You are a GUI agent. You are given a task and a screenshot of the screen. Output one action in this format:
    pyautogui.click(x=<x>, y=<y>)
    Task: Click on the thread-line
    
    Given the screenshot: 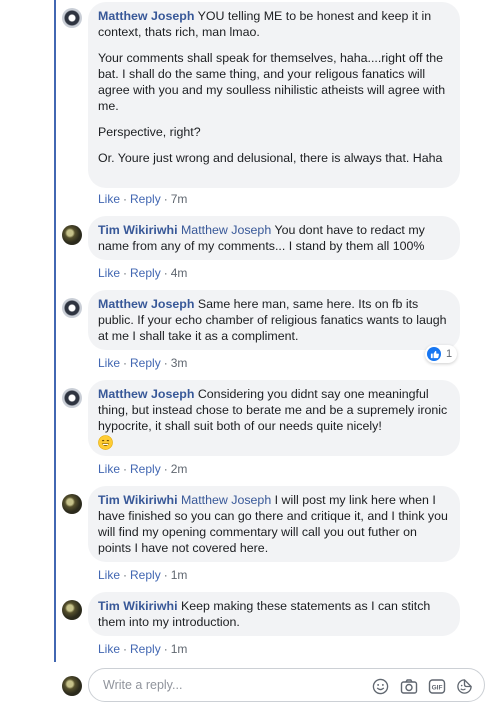 What is the action you would take?
    pyautogui.click(x=55, y=331)
    